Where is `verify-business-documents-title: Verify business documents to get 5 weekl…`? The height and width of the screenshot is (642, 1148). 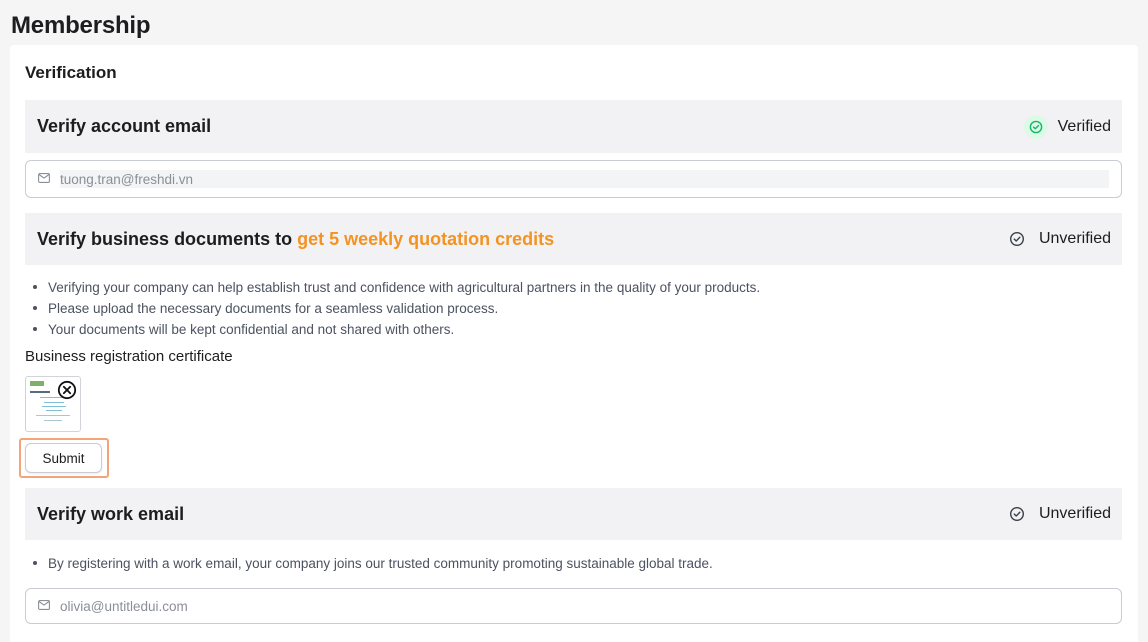
verify-business-documents-title: Verify business documents to get 5 weekl… is located at coordinates (296, 238).